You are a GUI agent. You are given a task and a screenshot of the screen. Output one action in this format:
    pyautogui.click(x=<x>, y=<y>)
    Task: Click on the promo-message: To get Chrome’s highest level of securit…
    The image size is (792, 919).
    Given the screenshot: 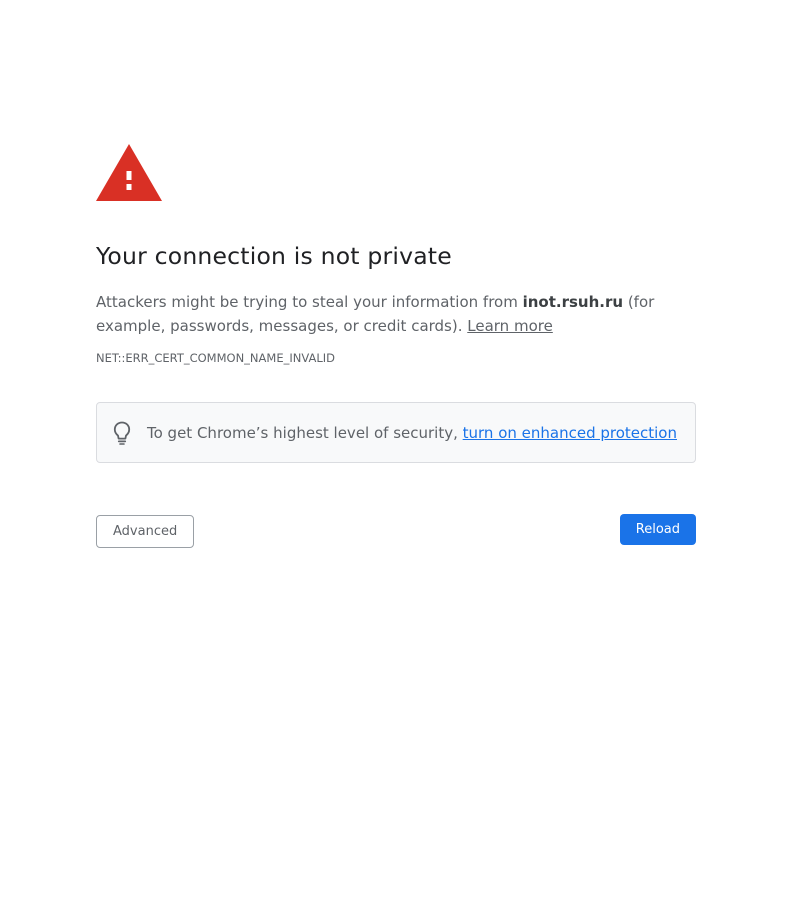 What is the action you would take?
    pyautogui.click(x=305, y=432)
    